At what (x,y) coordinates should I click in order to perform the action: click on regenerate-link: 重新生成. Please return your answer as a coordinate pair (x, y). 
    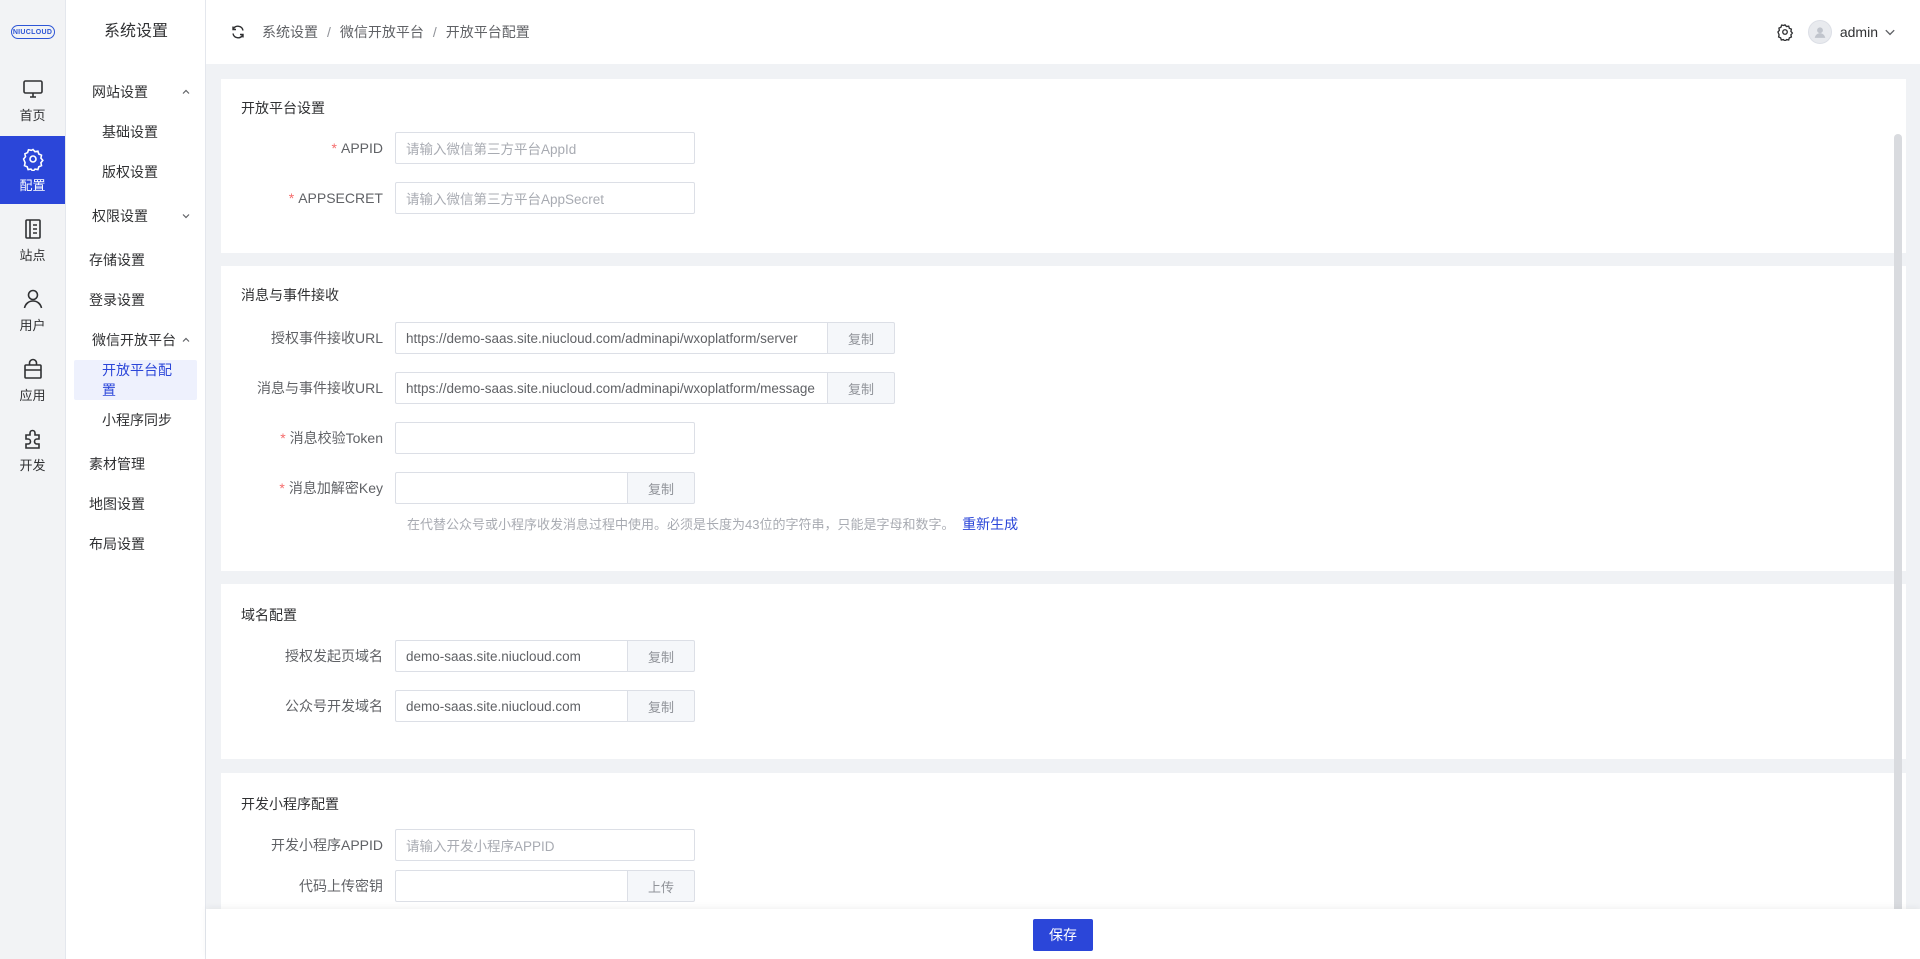
    Looking at the image, I should click on (990, 524).